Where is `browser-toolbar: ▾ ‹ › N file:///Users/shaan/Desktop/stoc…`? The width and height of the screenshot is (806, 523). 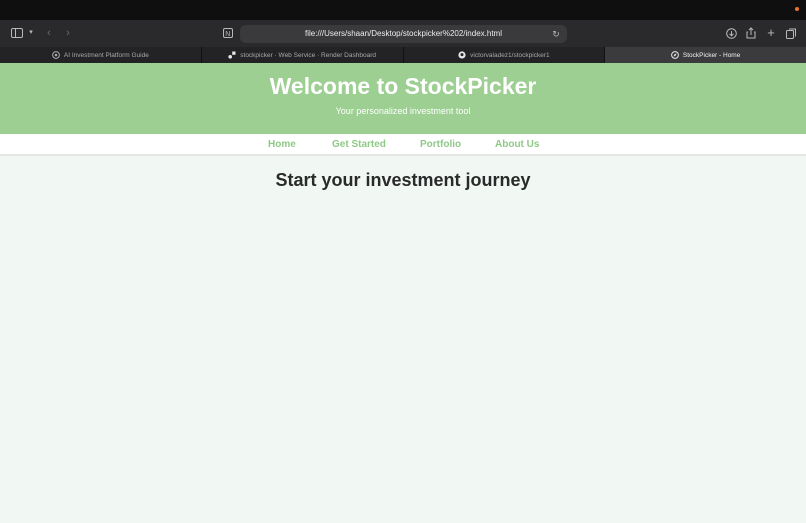 browser-toolbar: ▾ ‹ › N file:///Users/shaan/Desktop/stoc… is located at coordinates (403, 33).